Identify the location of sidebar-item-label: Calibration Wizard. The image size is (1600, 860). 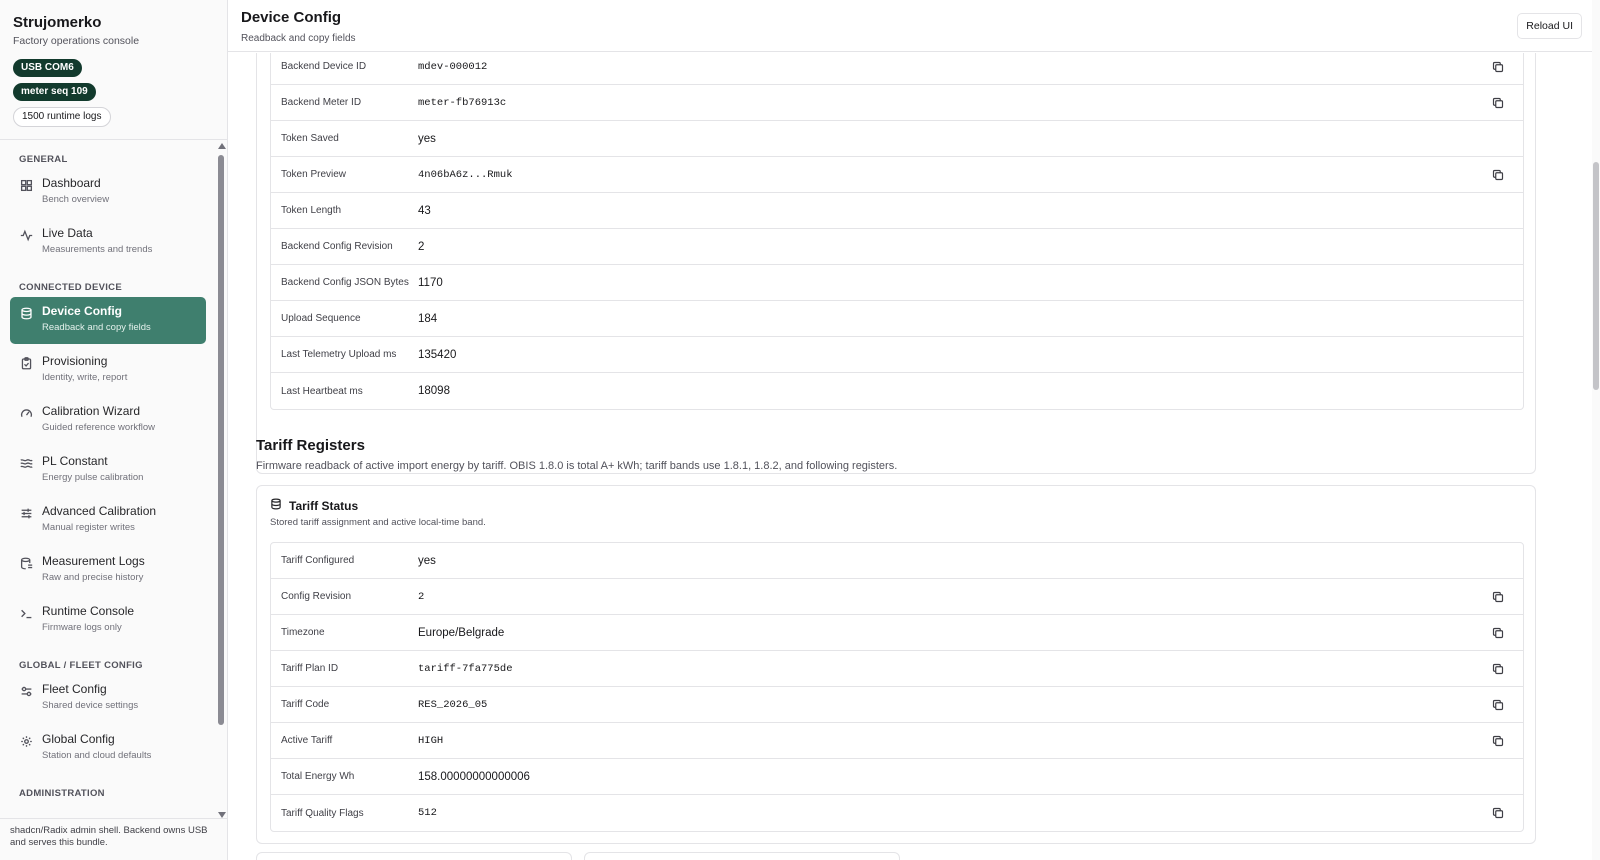
(91, 411).